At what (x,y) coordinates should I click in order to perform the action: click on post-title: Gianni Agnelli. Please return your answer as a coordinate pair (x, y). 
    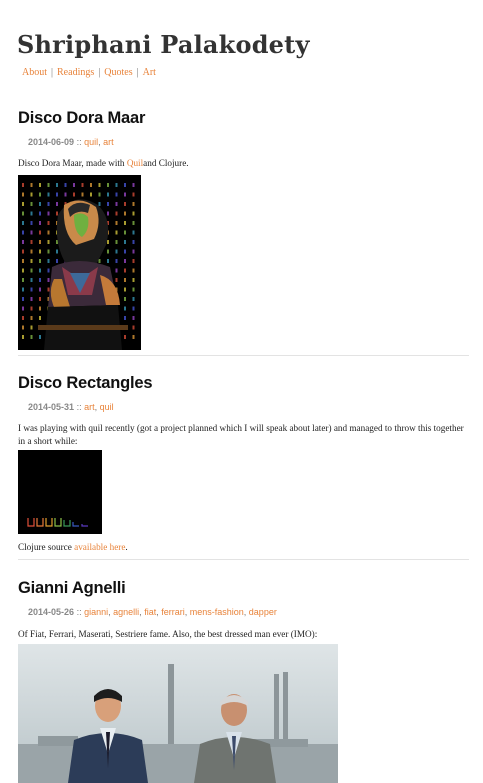
    Looking at the image, I should click on (243, 588).